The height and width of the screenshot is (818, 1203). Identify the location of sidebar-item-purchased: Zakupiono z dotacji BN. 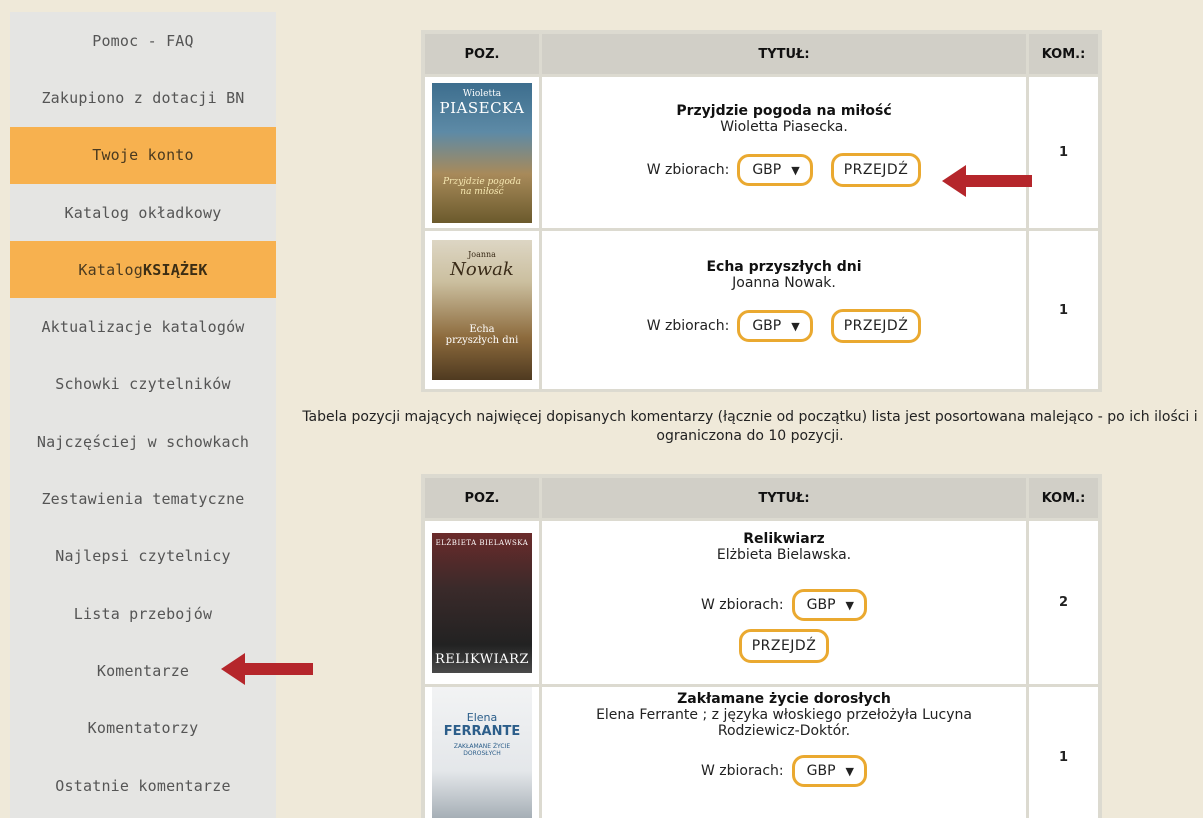
(138, 97).